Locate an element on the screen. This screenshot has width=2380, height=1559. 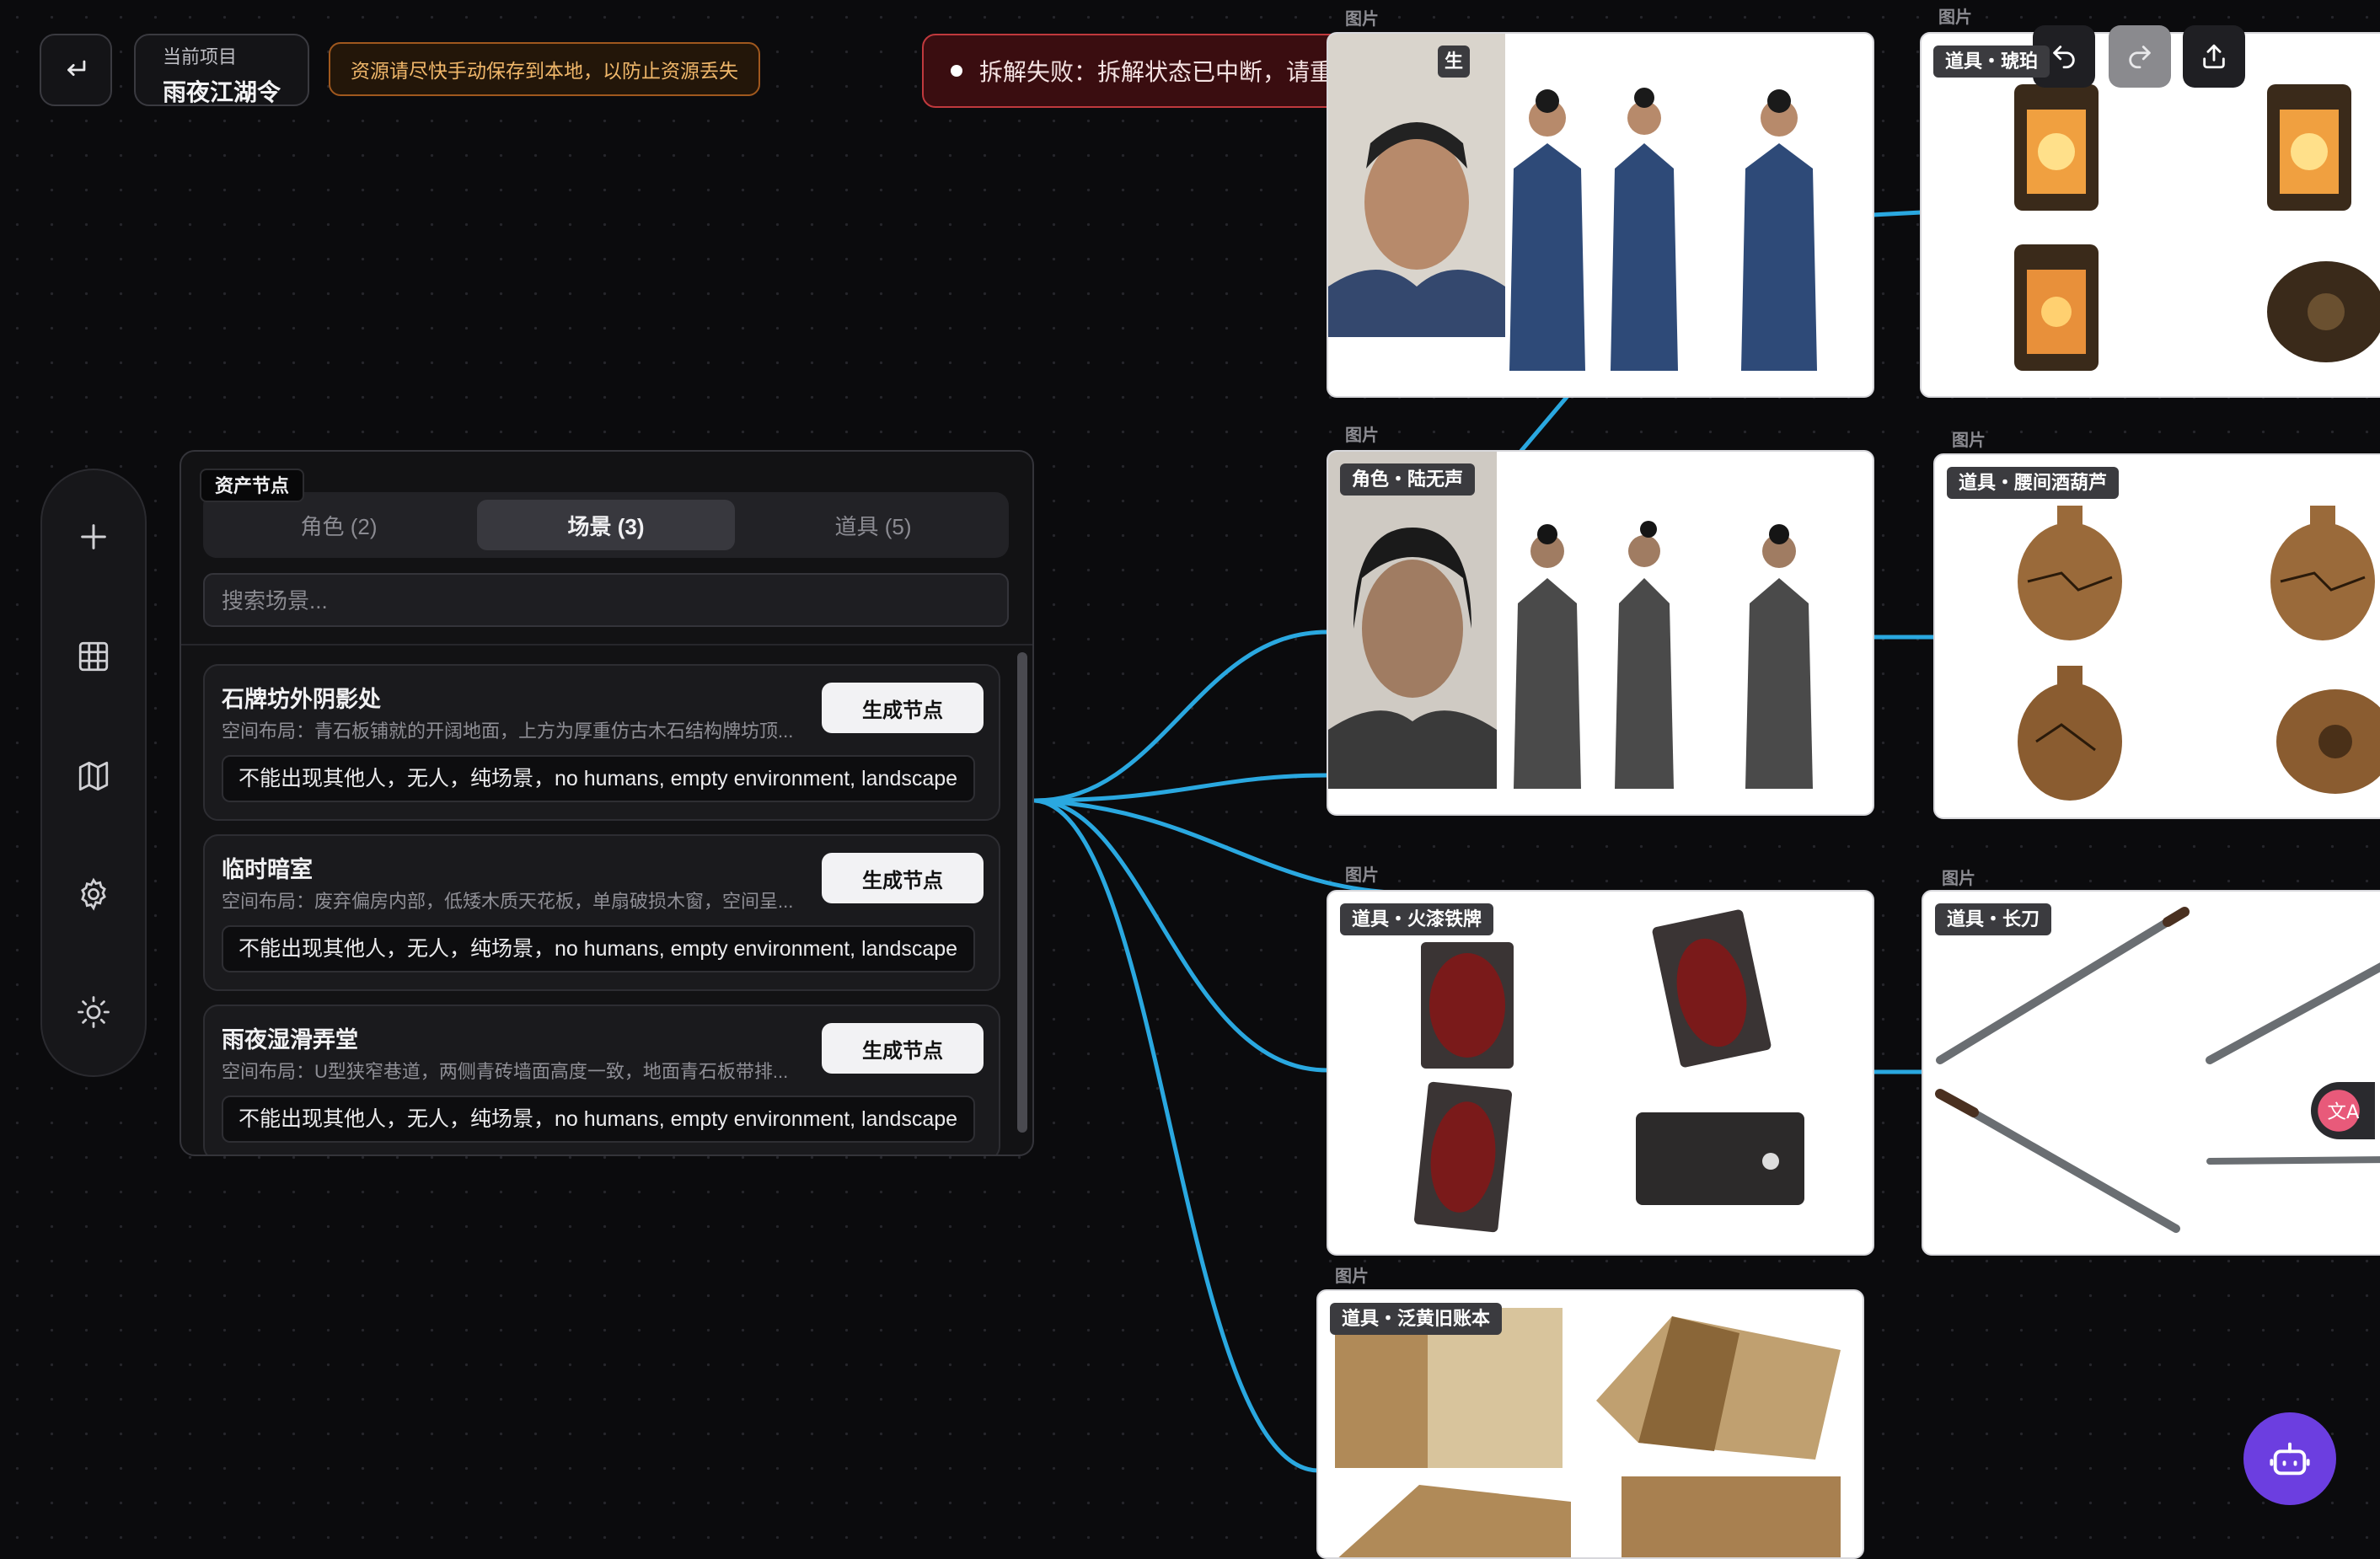
node-badge: 道具・腰间酒葫芦 is located at coordinates (2033, 483).